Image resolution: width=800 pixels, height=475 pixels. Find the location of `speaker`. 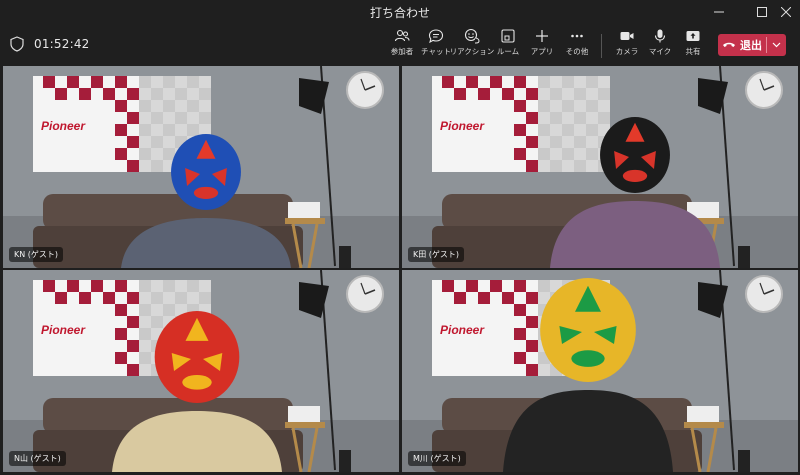

speaker is located at coordinates (345, 257).